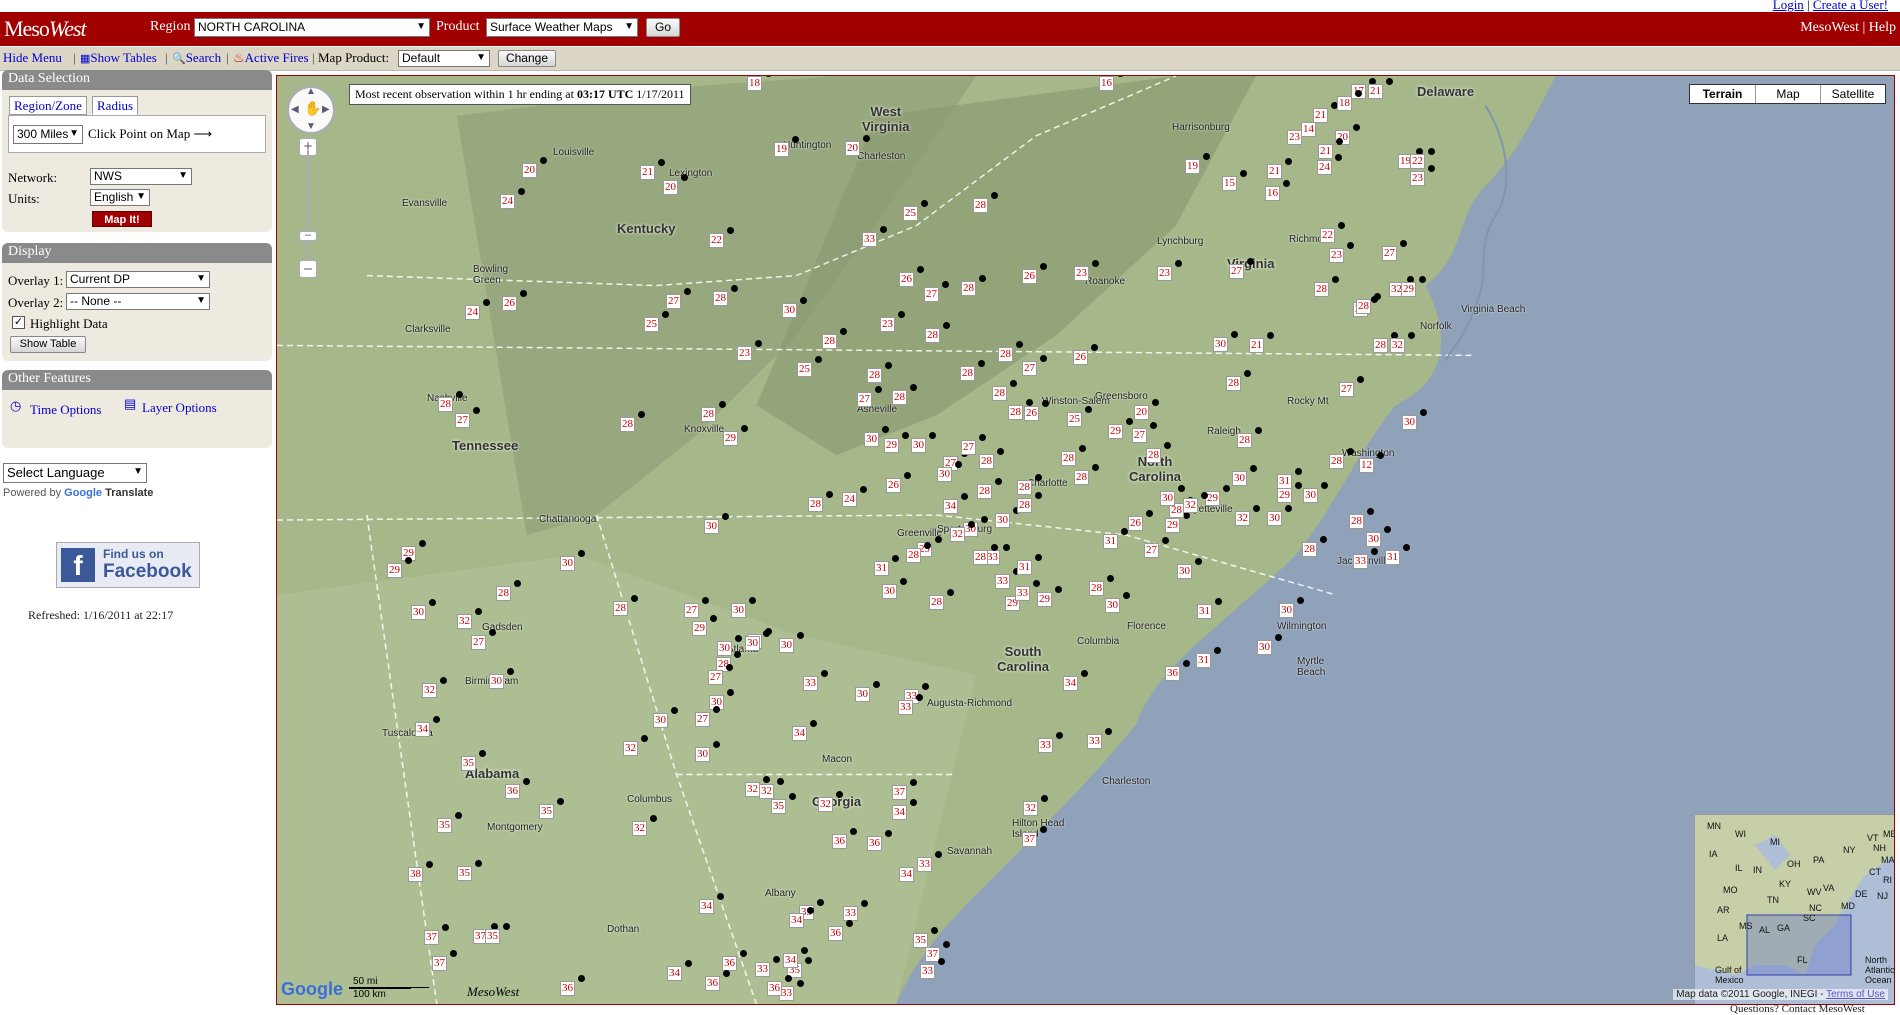 This screenshot has height=1015, width=1900. What do you see at coordinates (308, 269) in the screenshot?
I see `zoom-out-button: –` at bounding box center [308, 269].